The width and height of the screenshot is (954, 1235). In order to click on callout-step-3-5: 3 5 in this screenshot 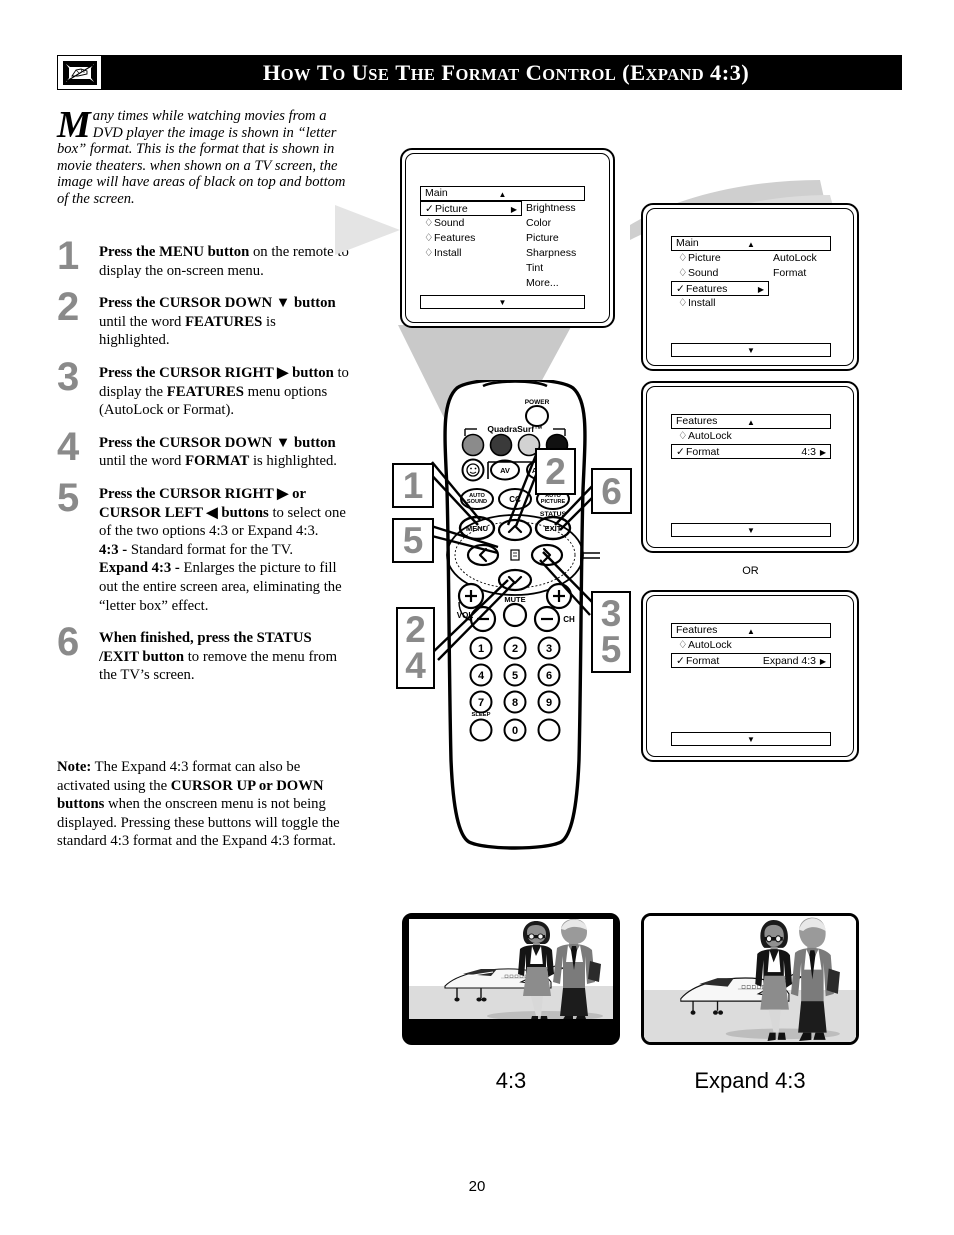, I will do `click(611, 632)`.